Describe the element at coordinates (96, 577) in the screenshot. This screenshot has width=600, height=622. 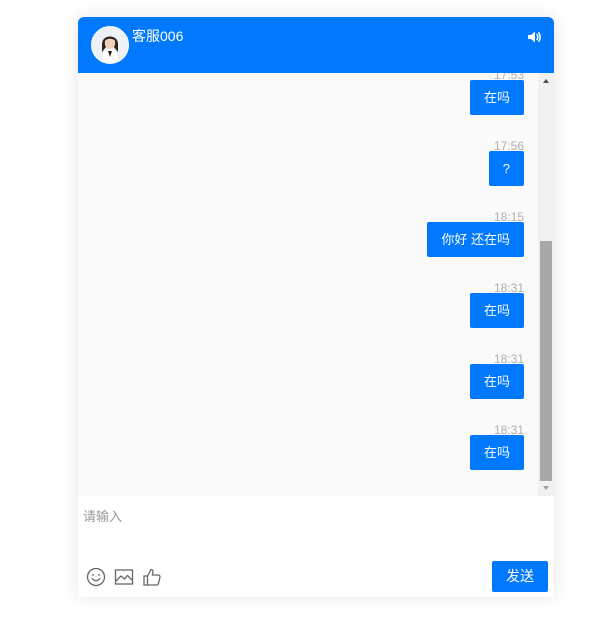
I see `smile-icon` at that location.